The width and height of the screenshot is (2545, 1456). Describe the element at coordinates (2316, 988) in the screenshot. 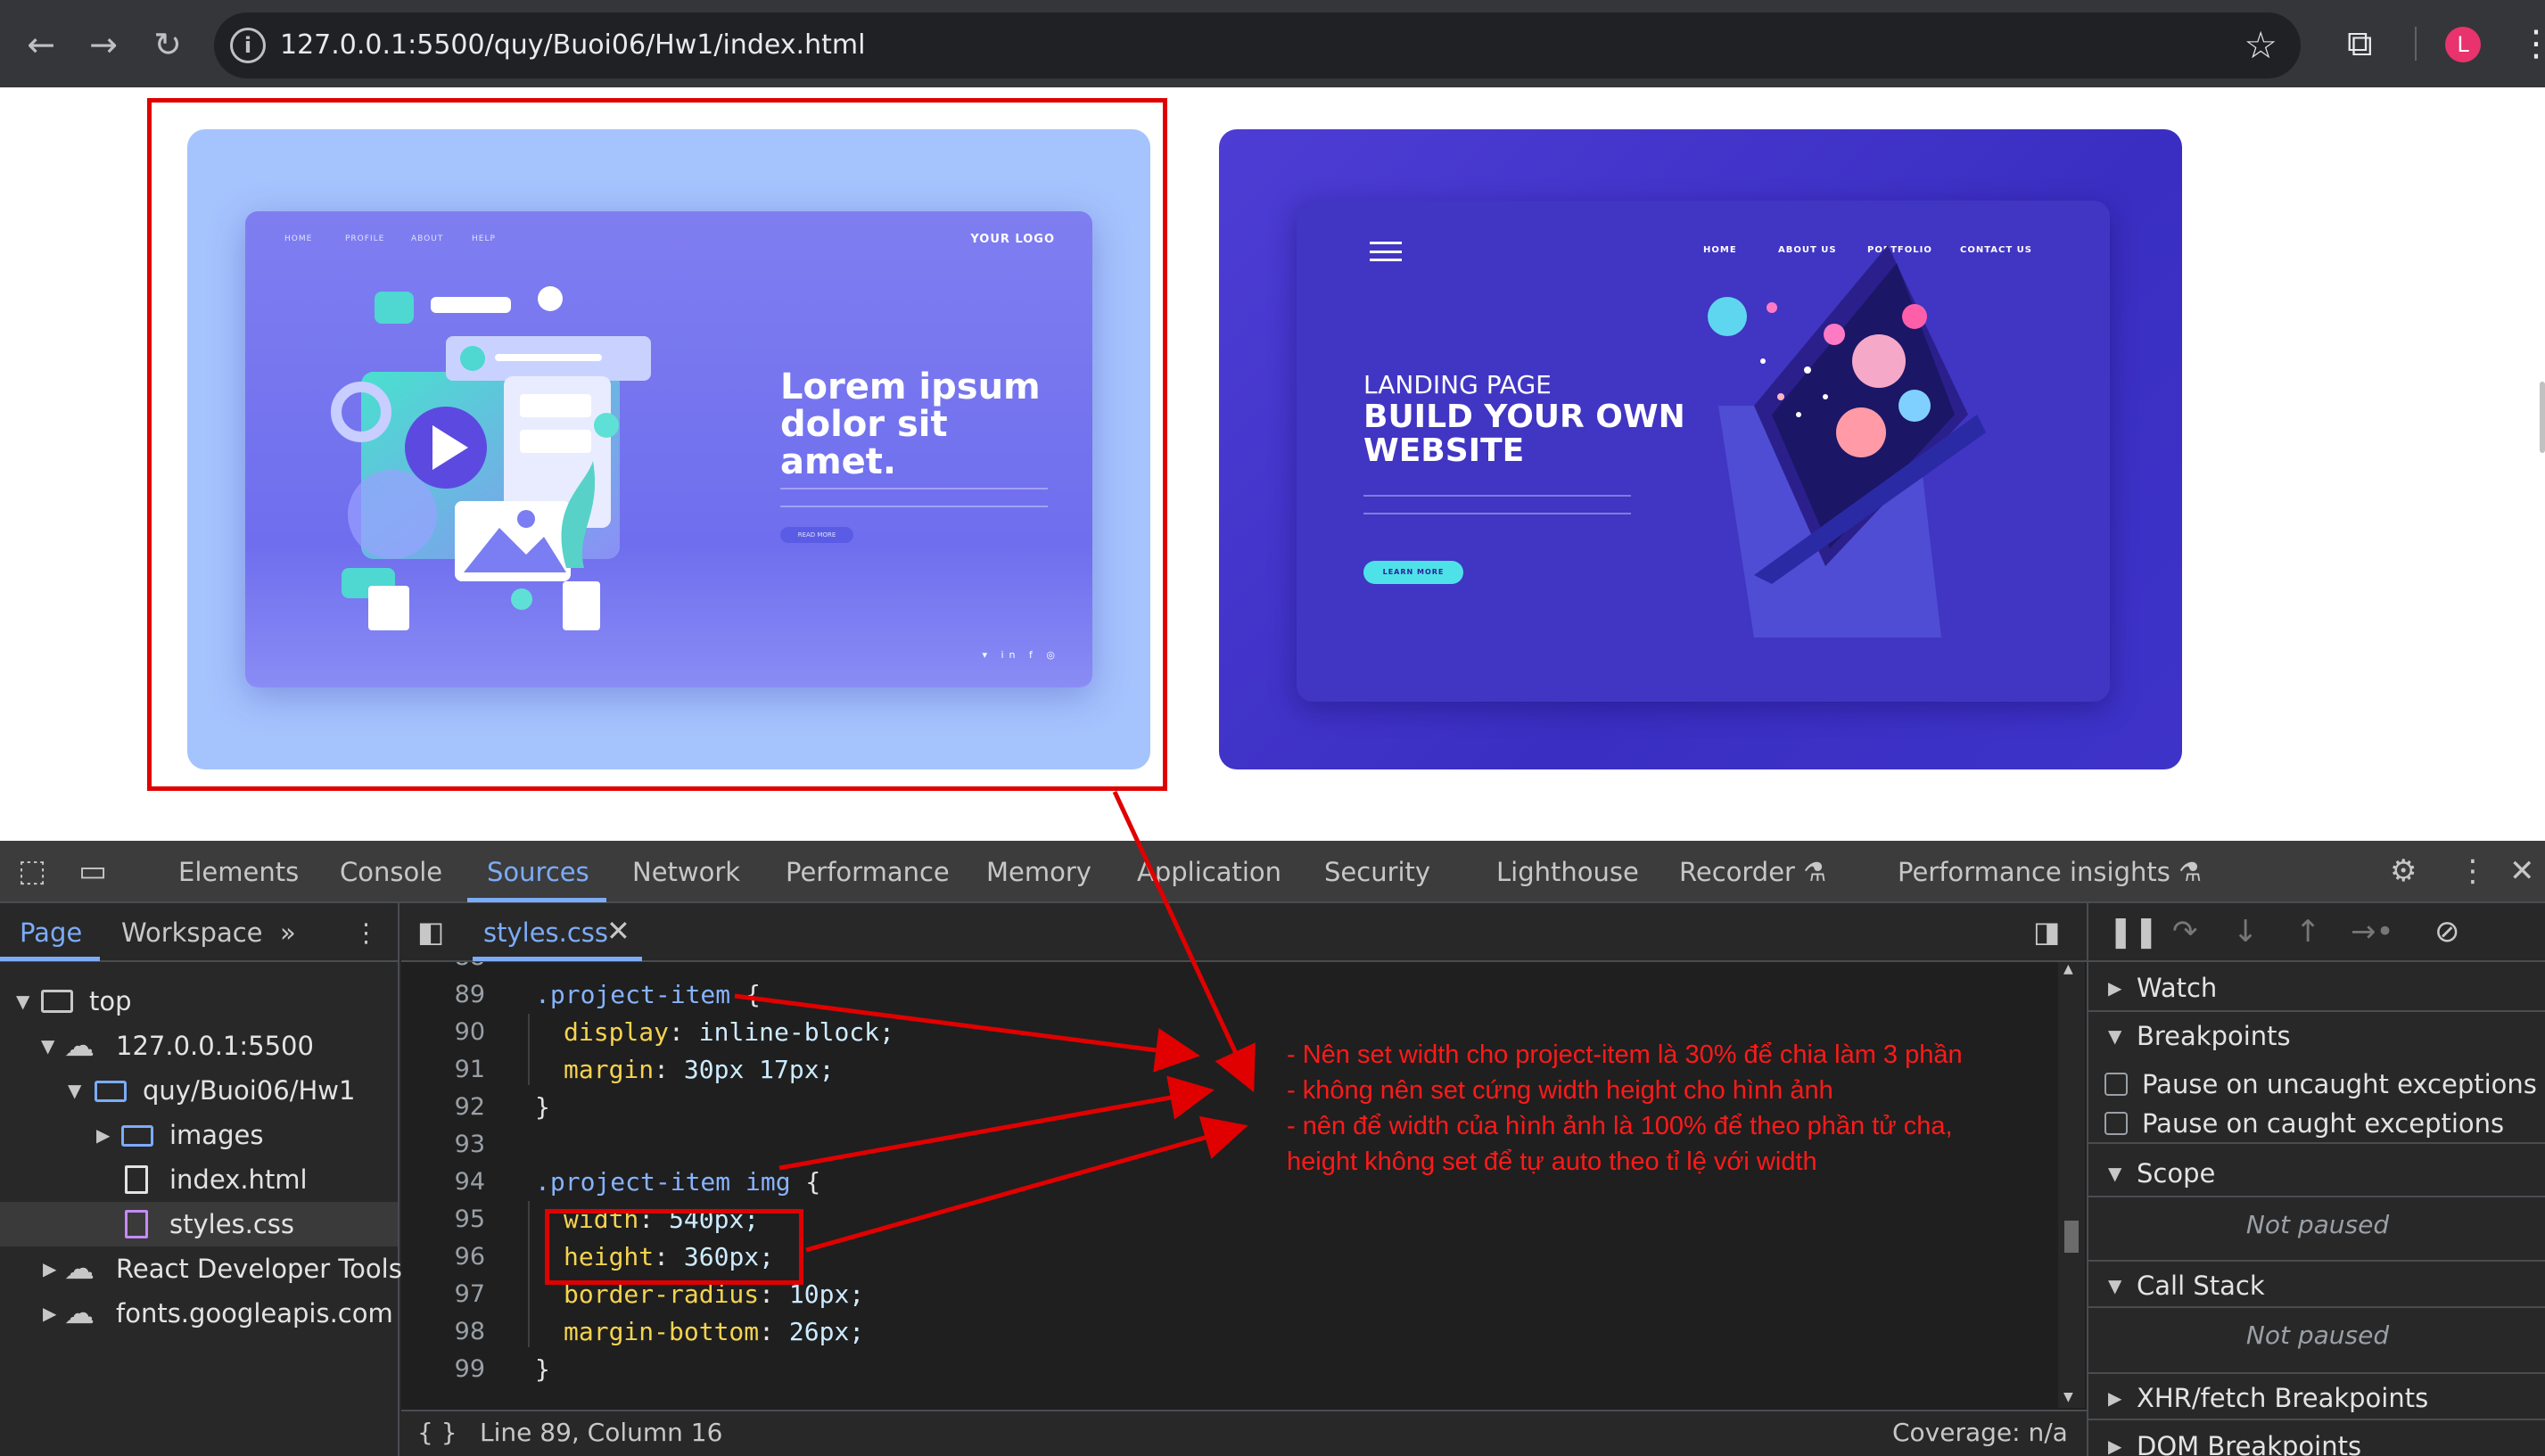

I see `section-watch: ▶ Watch` at that location.